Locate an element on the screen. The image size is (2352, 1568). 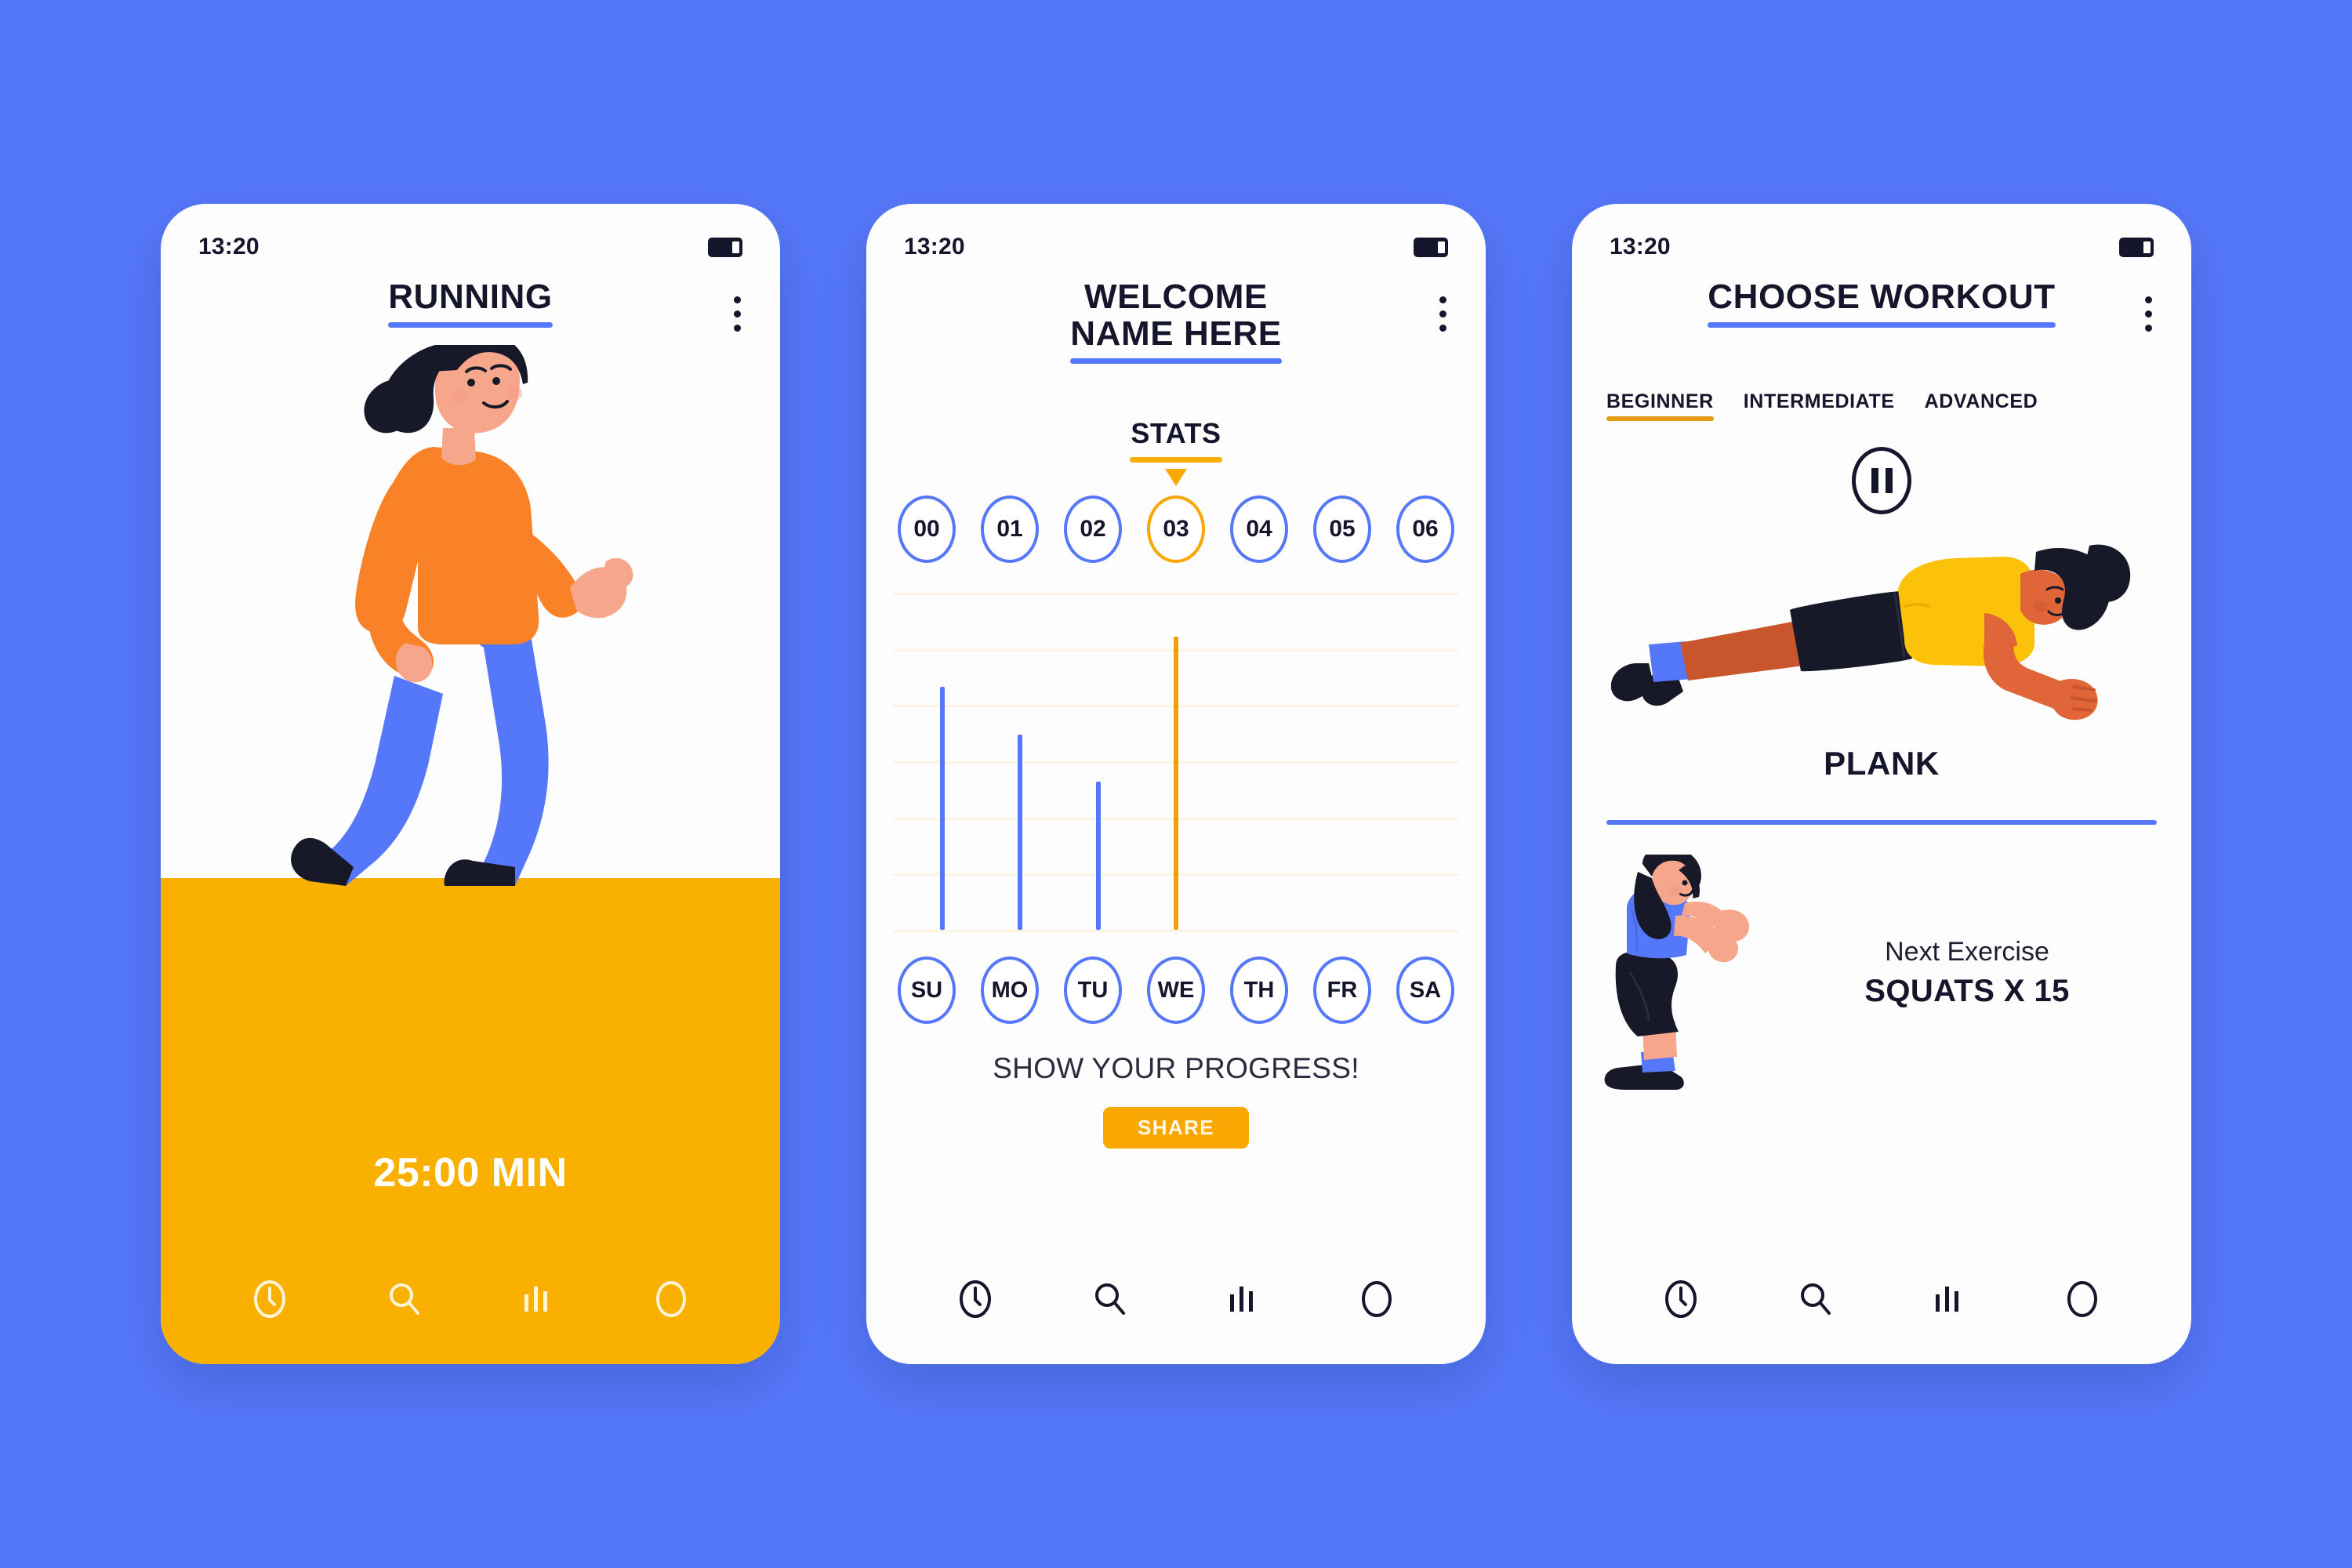
number-selector-row: 00 01 02 03 04 05 06 is located at coordinates (1176, 529).